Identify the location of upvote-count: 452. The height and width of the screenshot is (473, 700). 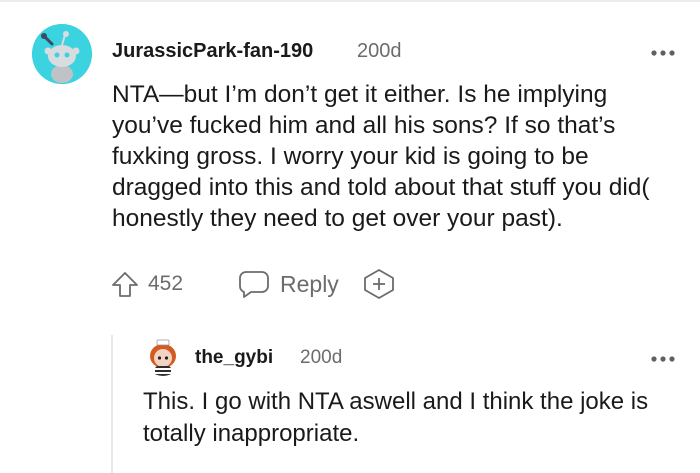
(166, 283).